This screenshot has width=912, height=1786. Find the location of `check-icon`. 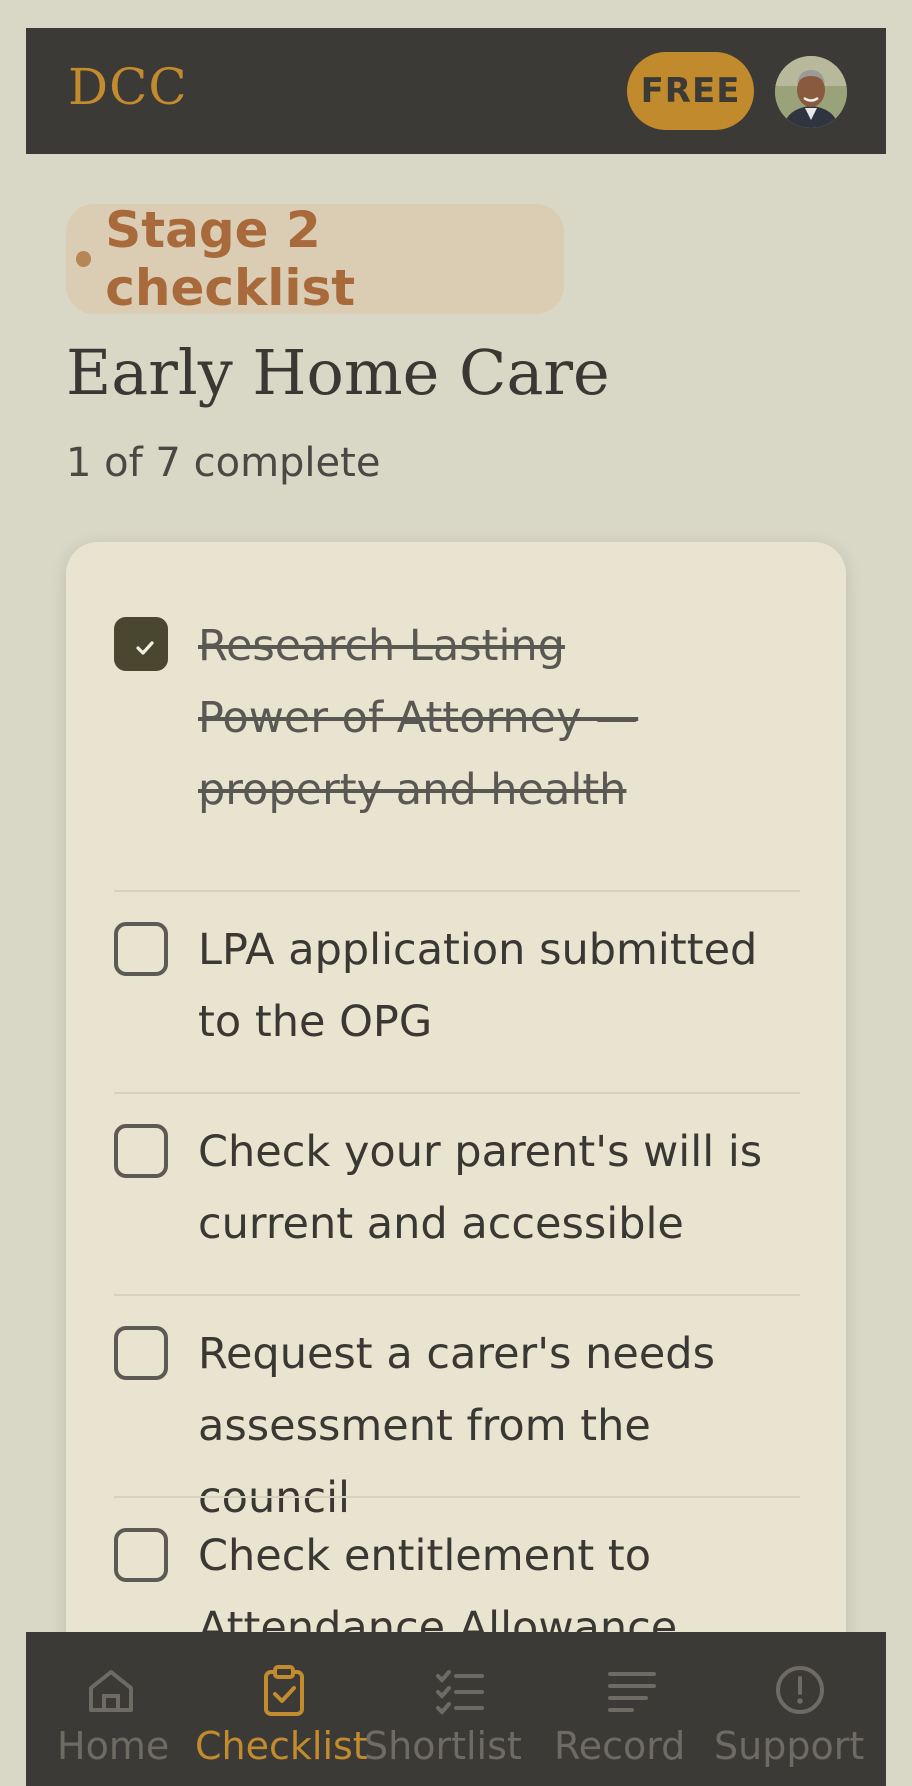

check-icon is located at coordinates (145, 648).